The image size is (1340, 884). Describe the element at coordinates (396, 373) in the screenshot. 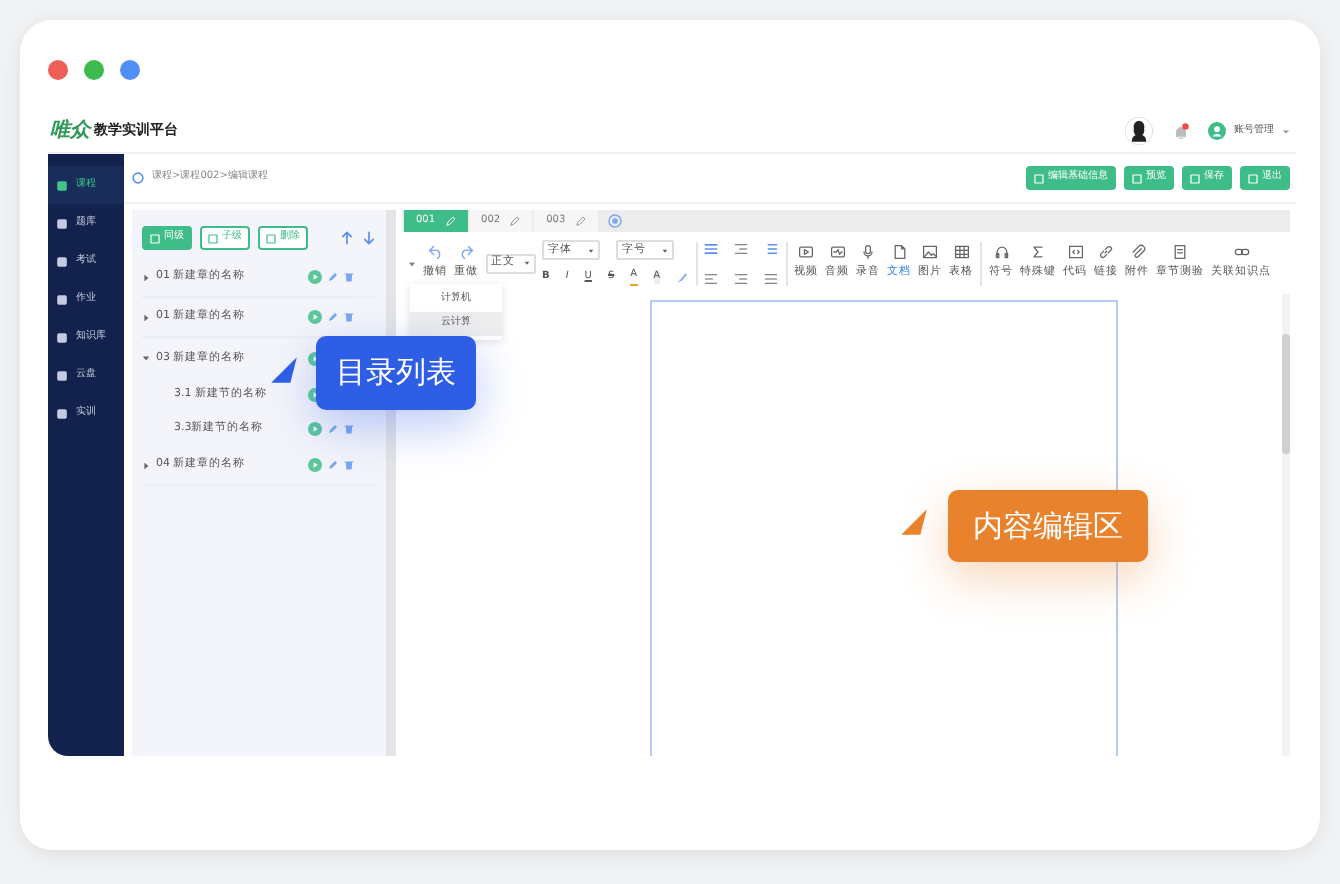

I see `callout-label: 目录列表` at that location.